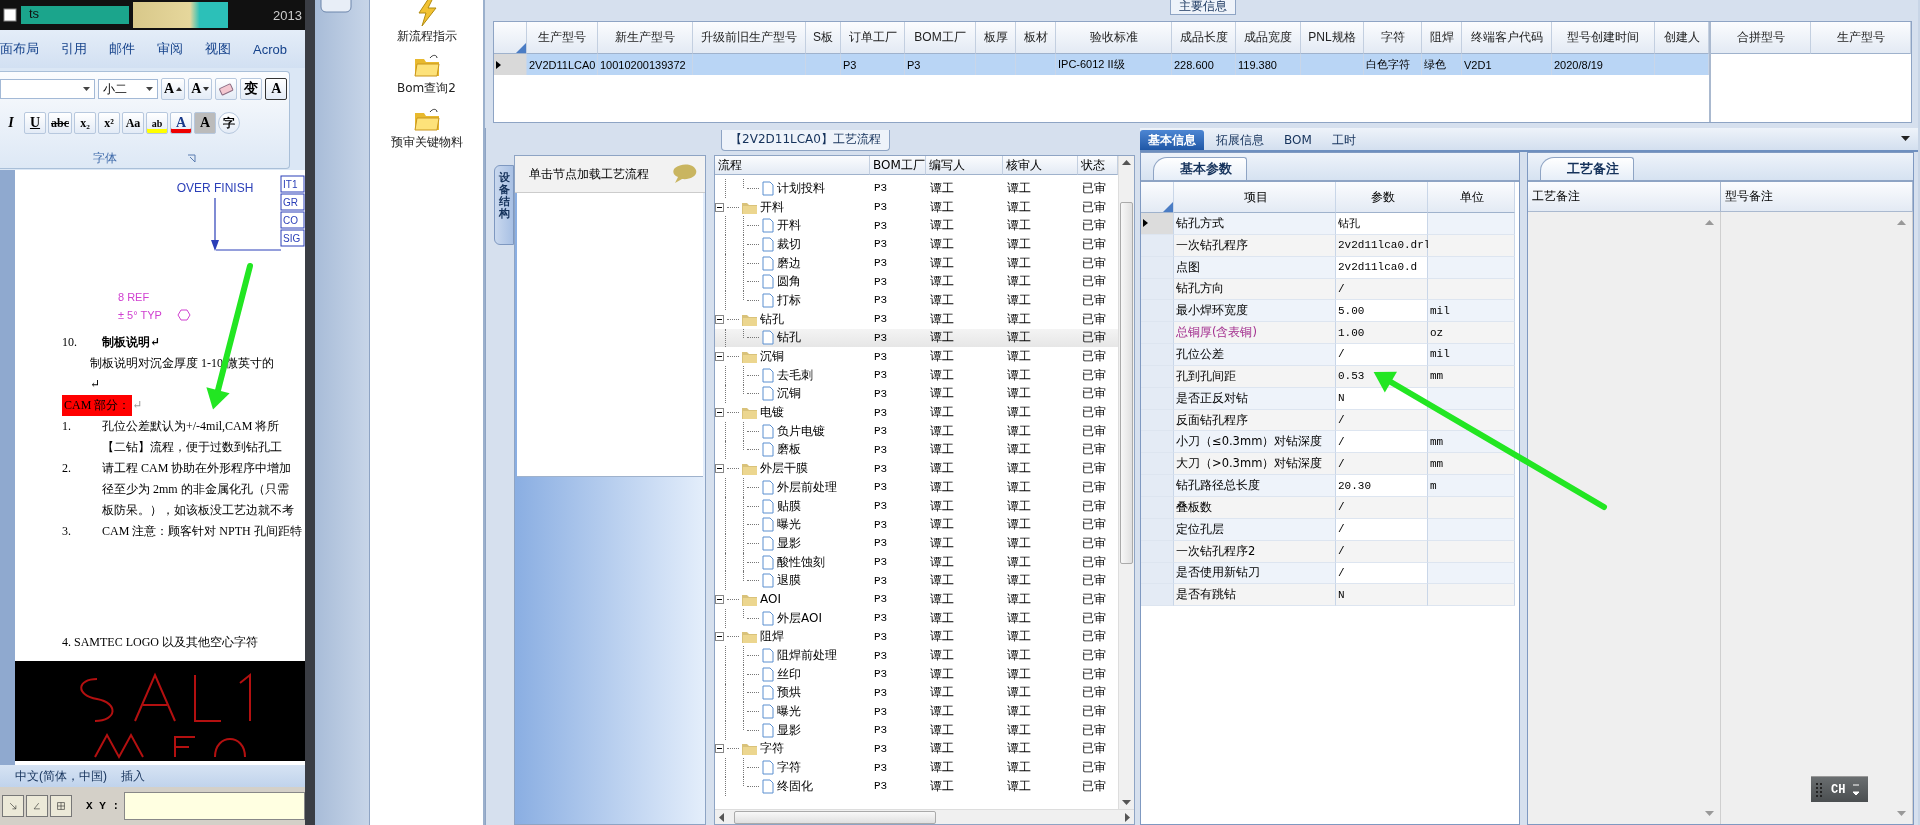 This screenshot has height=825, width=1920. I want to click on column-header: 项目, so click(1255, 197).